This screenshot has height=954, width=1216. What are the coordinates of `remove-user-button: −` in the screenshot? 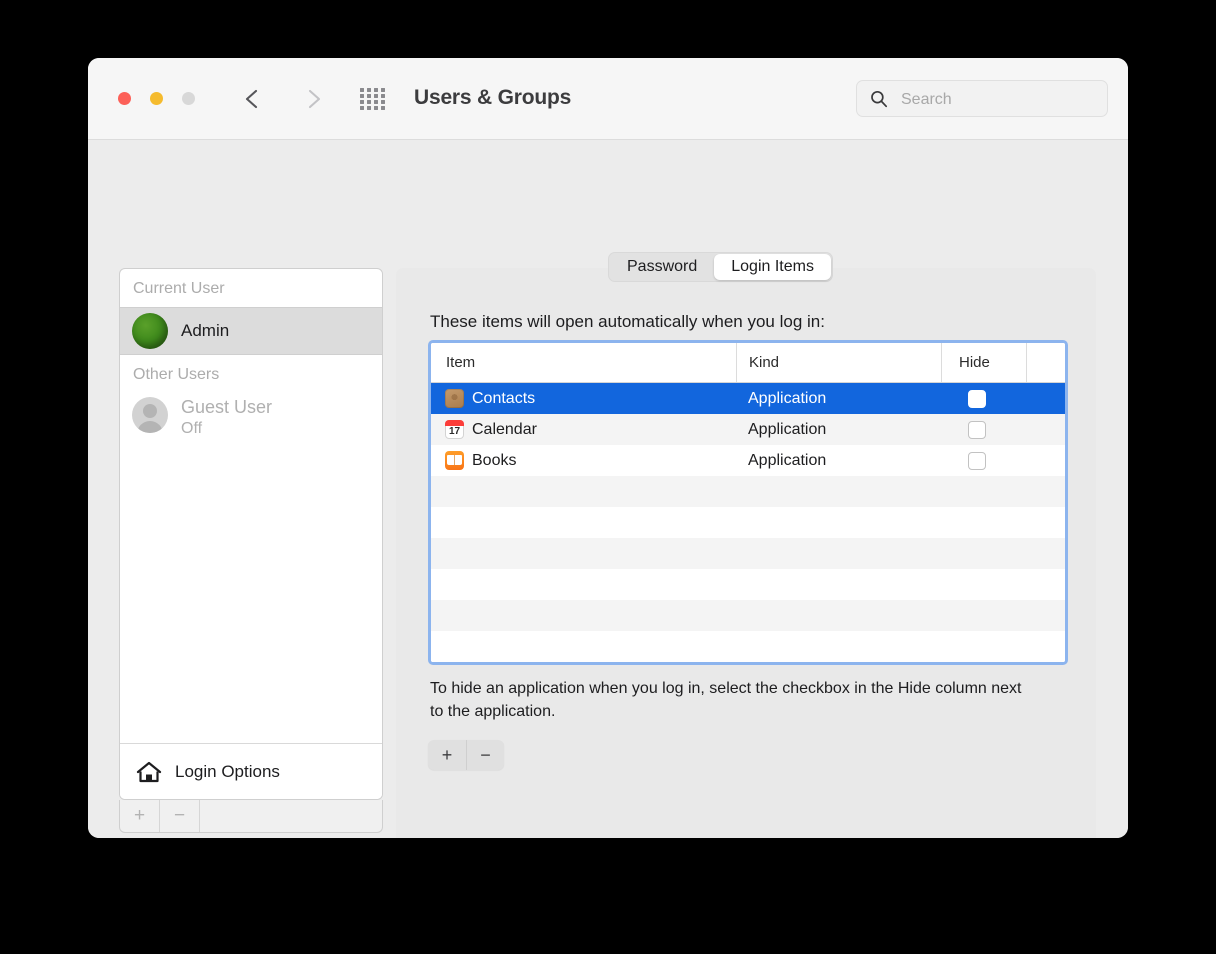 It's located at (180, 816).